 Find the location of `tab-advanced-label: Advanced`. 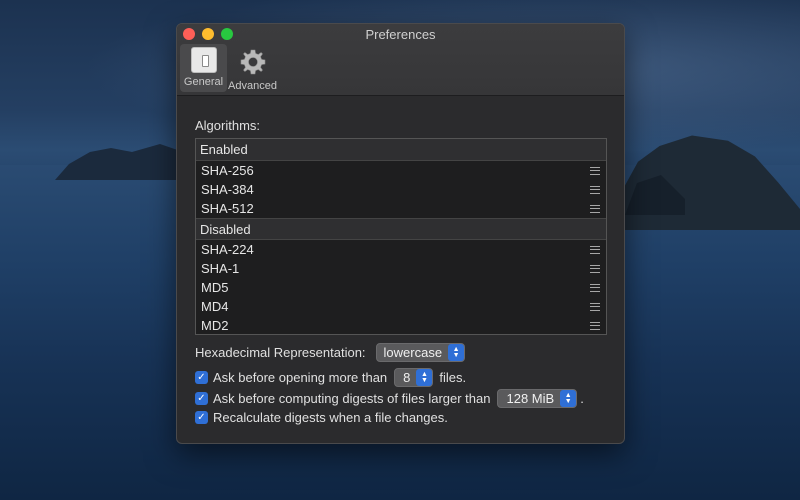

tab-advanced-label: Advanced is located at coordinates (252, 86).